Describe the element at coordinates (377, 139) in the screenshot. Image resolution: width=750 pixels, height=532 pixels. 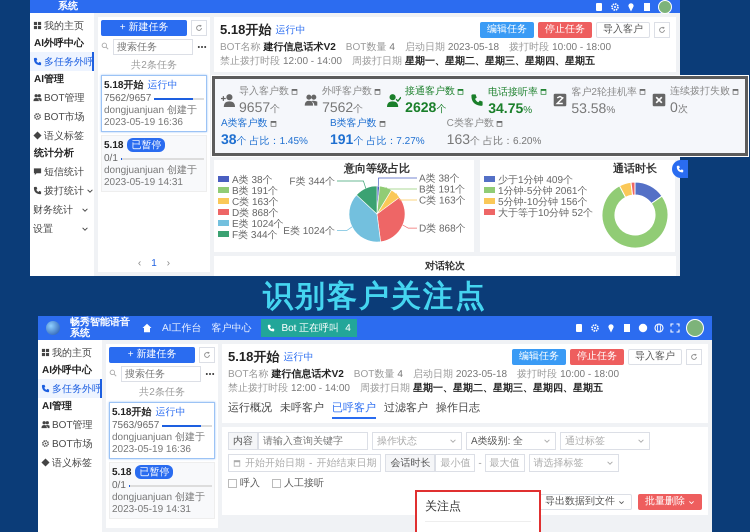
I see `stat-value: 191个 占比：7.27%` at that location.